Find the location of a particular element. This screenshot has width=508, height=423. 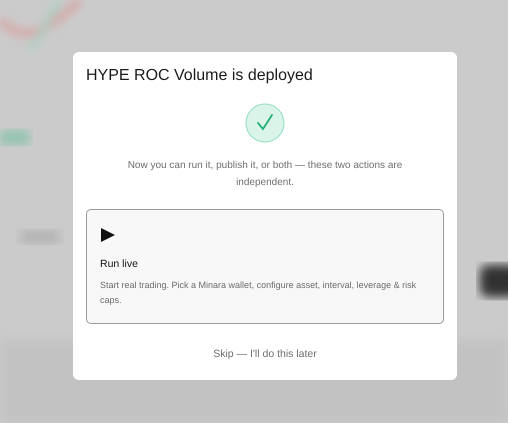

option-description: Start real trading. Pick a Minara wallet, configure asset, interval, leverage & risk caps. is located at coordinates (259, 293).